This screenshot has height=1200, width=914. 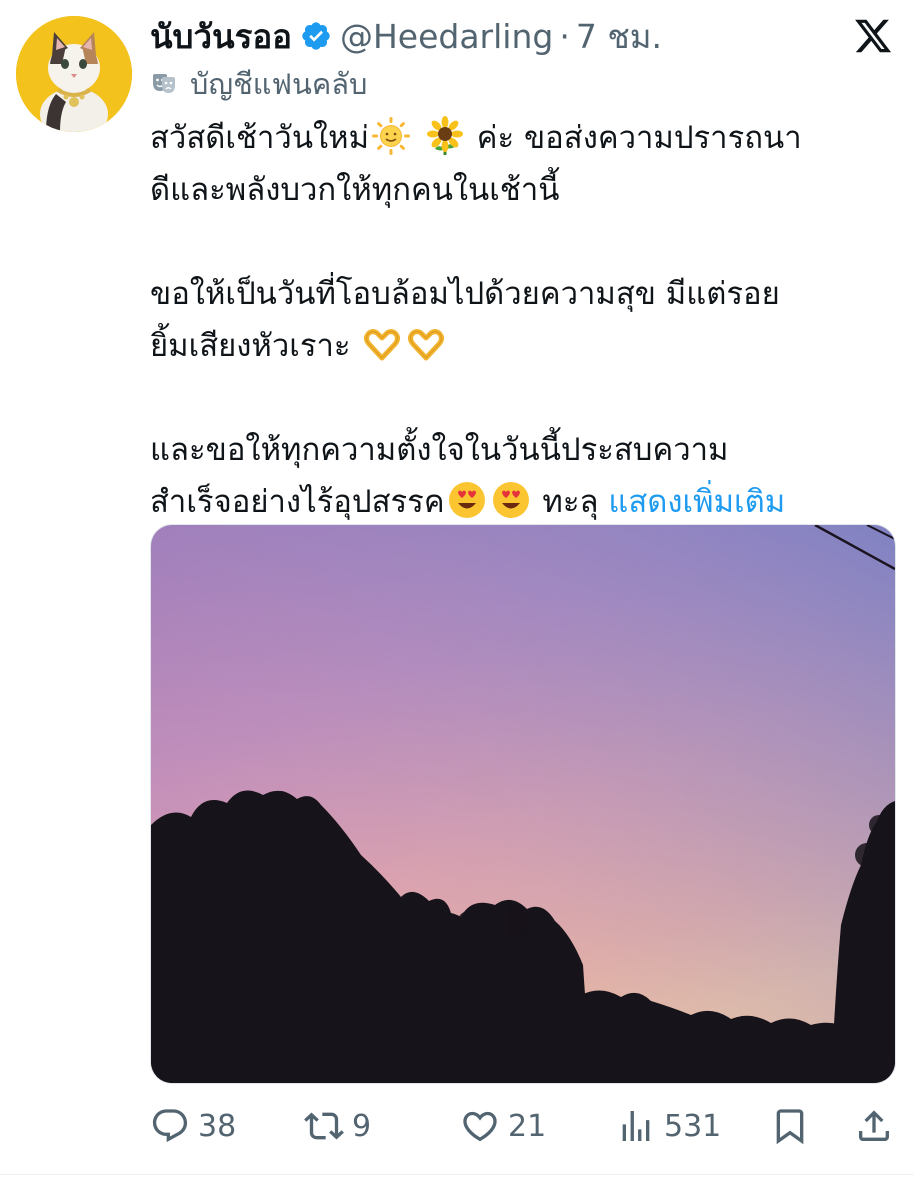 I want to click on like-button: 21, so click(x=503, y=1126).